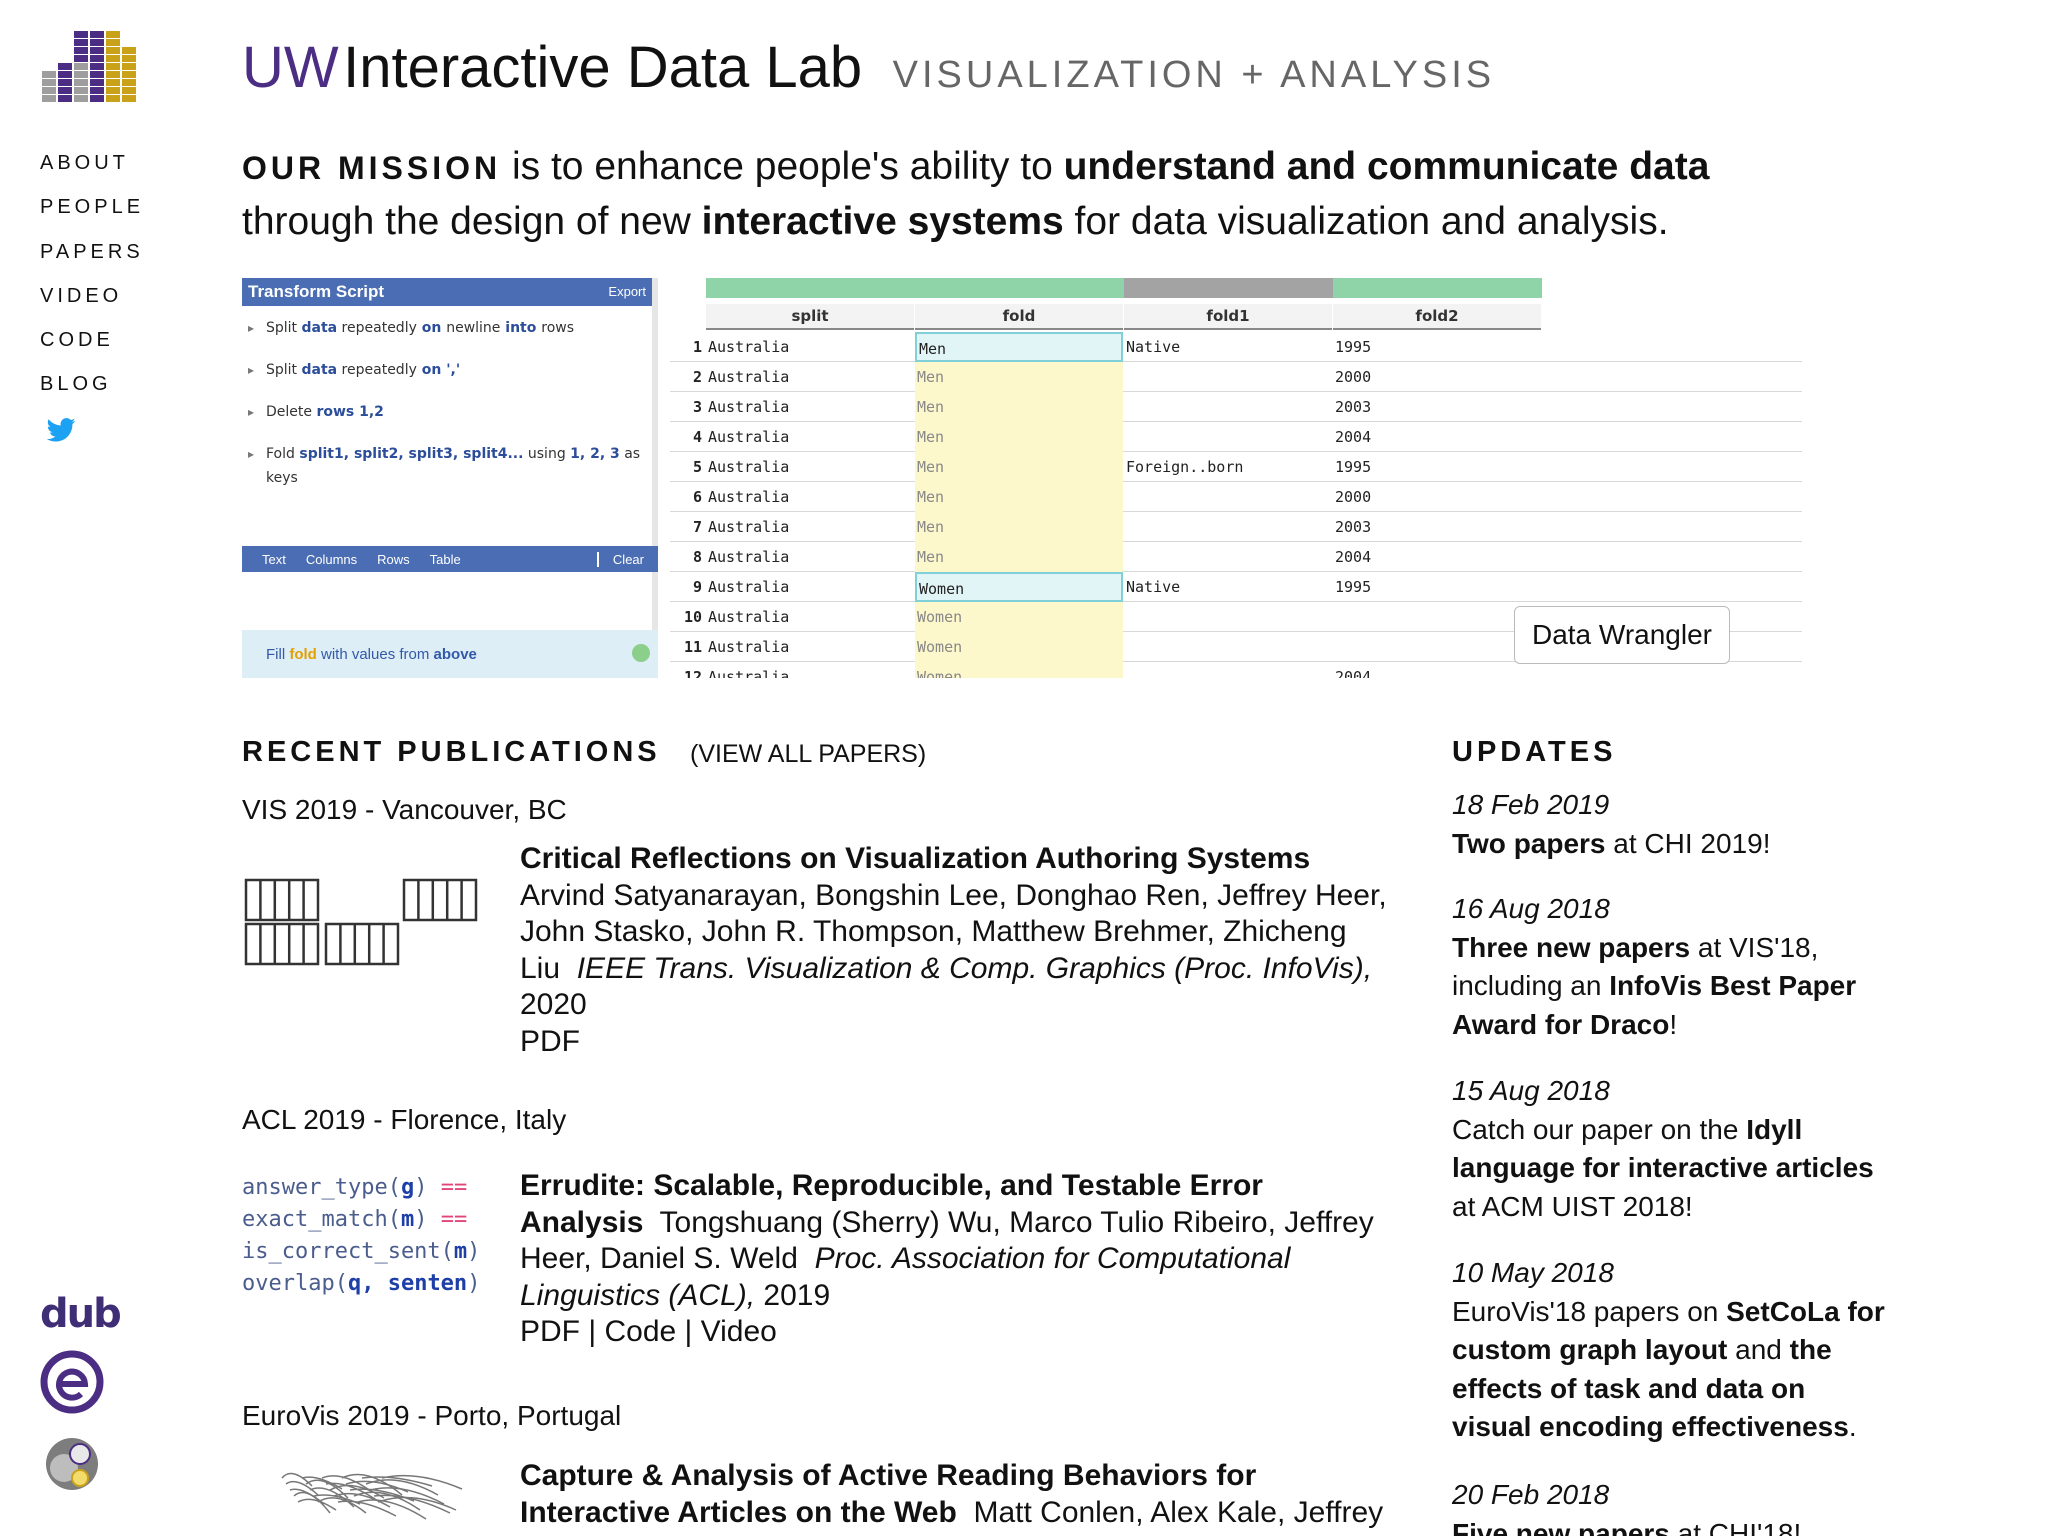 The height and width of the screenshot is (1536, 2048). I want to click on mission-text-1: is to enhance people's ability to, so click(782, 166).